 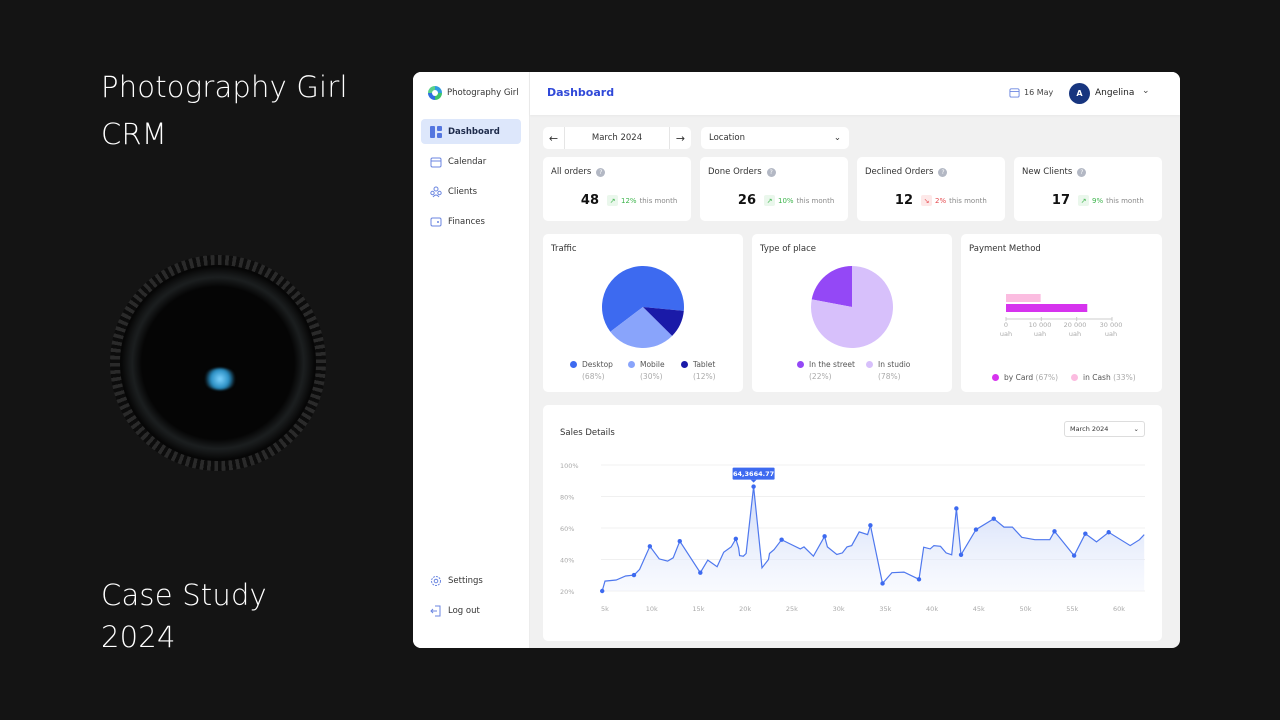 What do you see at coordinates (652, 364) in the screenshot?
I see `legend-label: Mobile` at bounding box center [652, 364].